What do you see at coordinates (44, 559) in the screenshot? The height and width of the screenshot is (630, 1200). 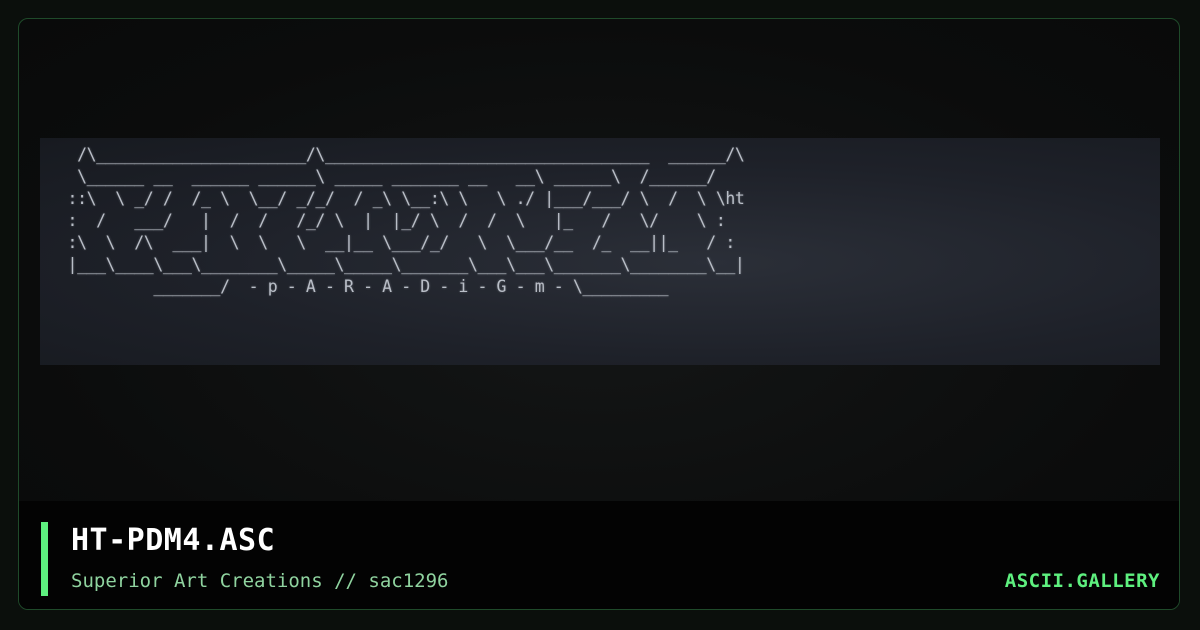 I see `accent-bar` at bounding box center [44, 559].